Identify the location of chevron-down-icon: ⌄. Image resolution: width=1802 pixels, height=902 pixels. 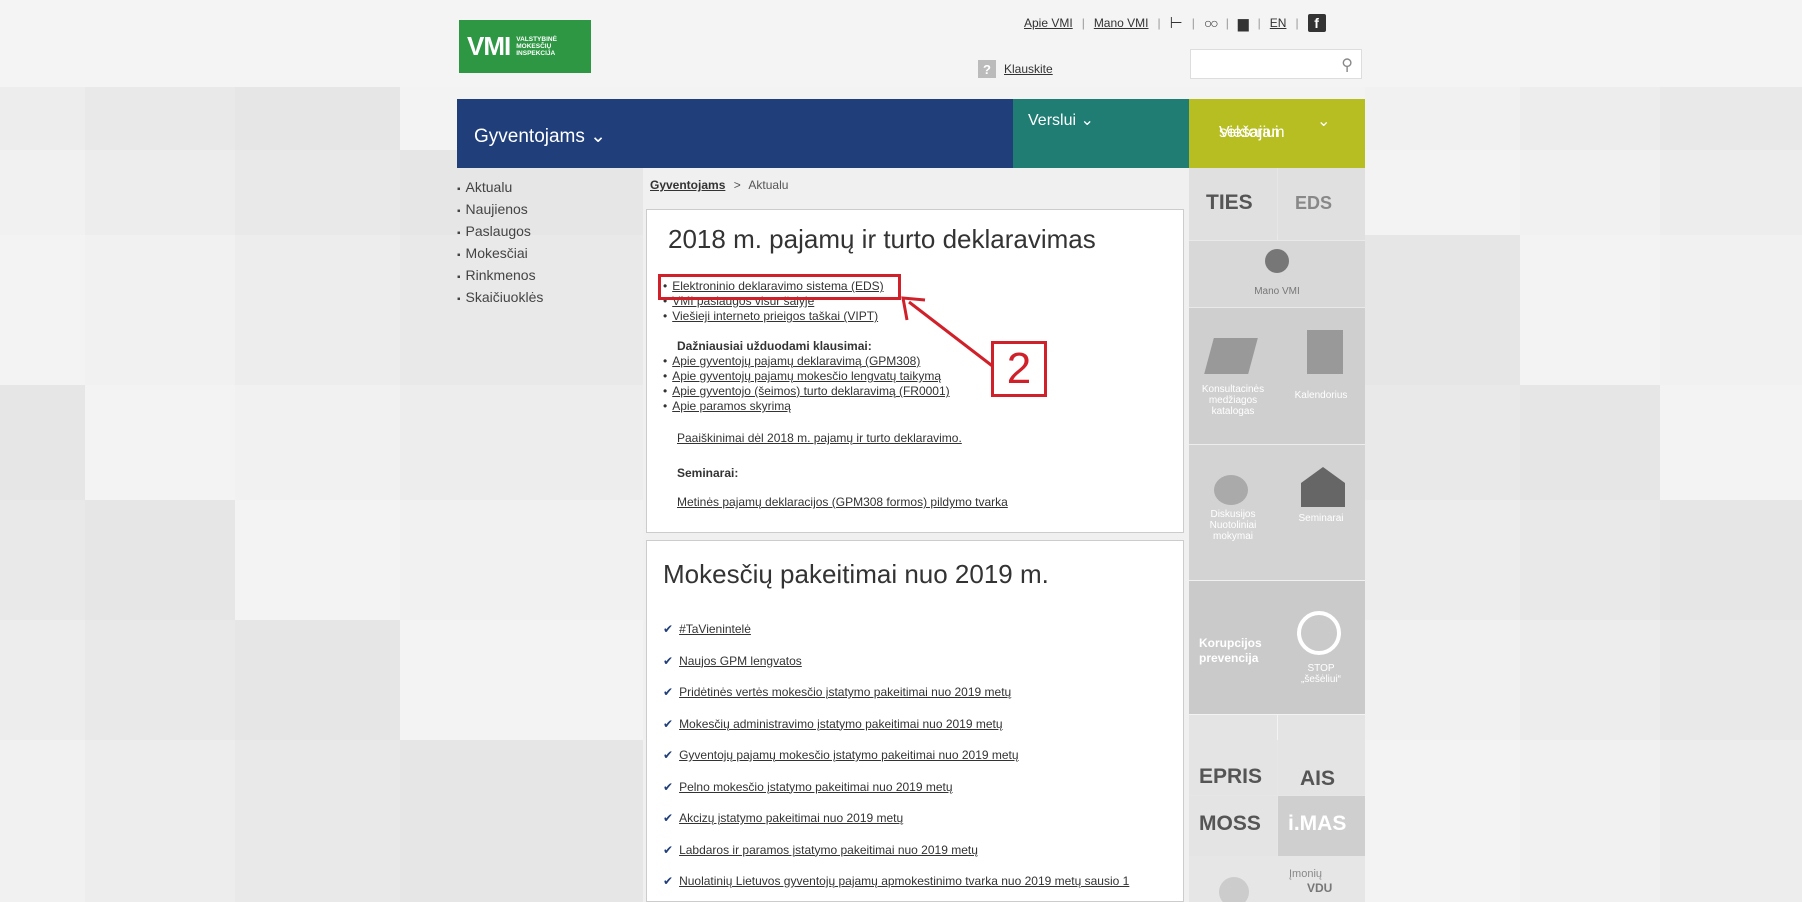
(1324, 121).